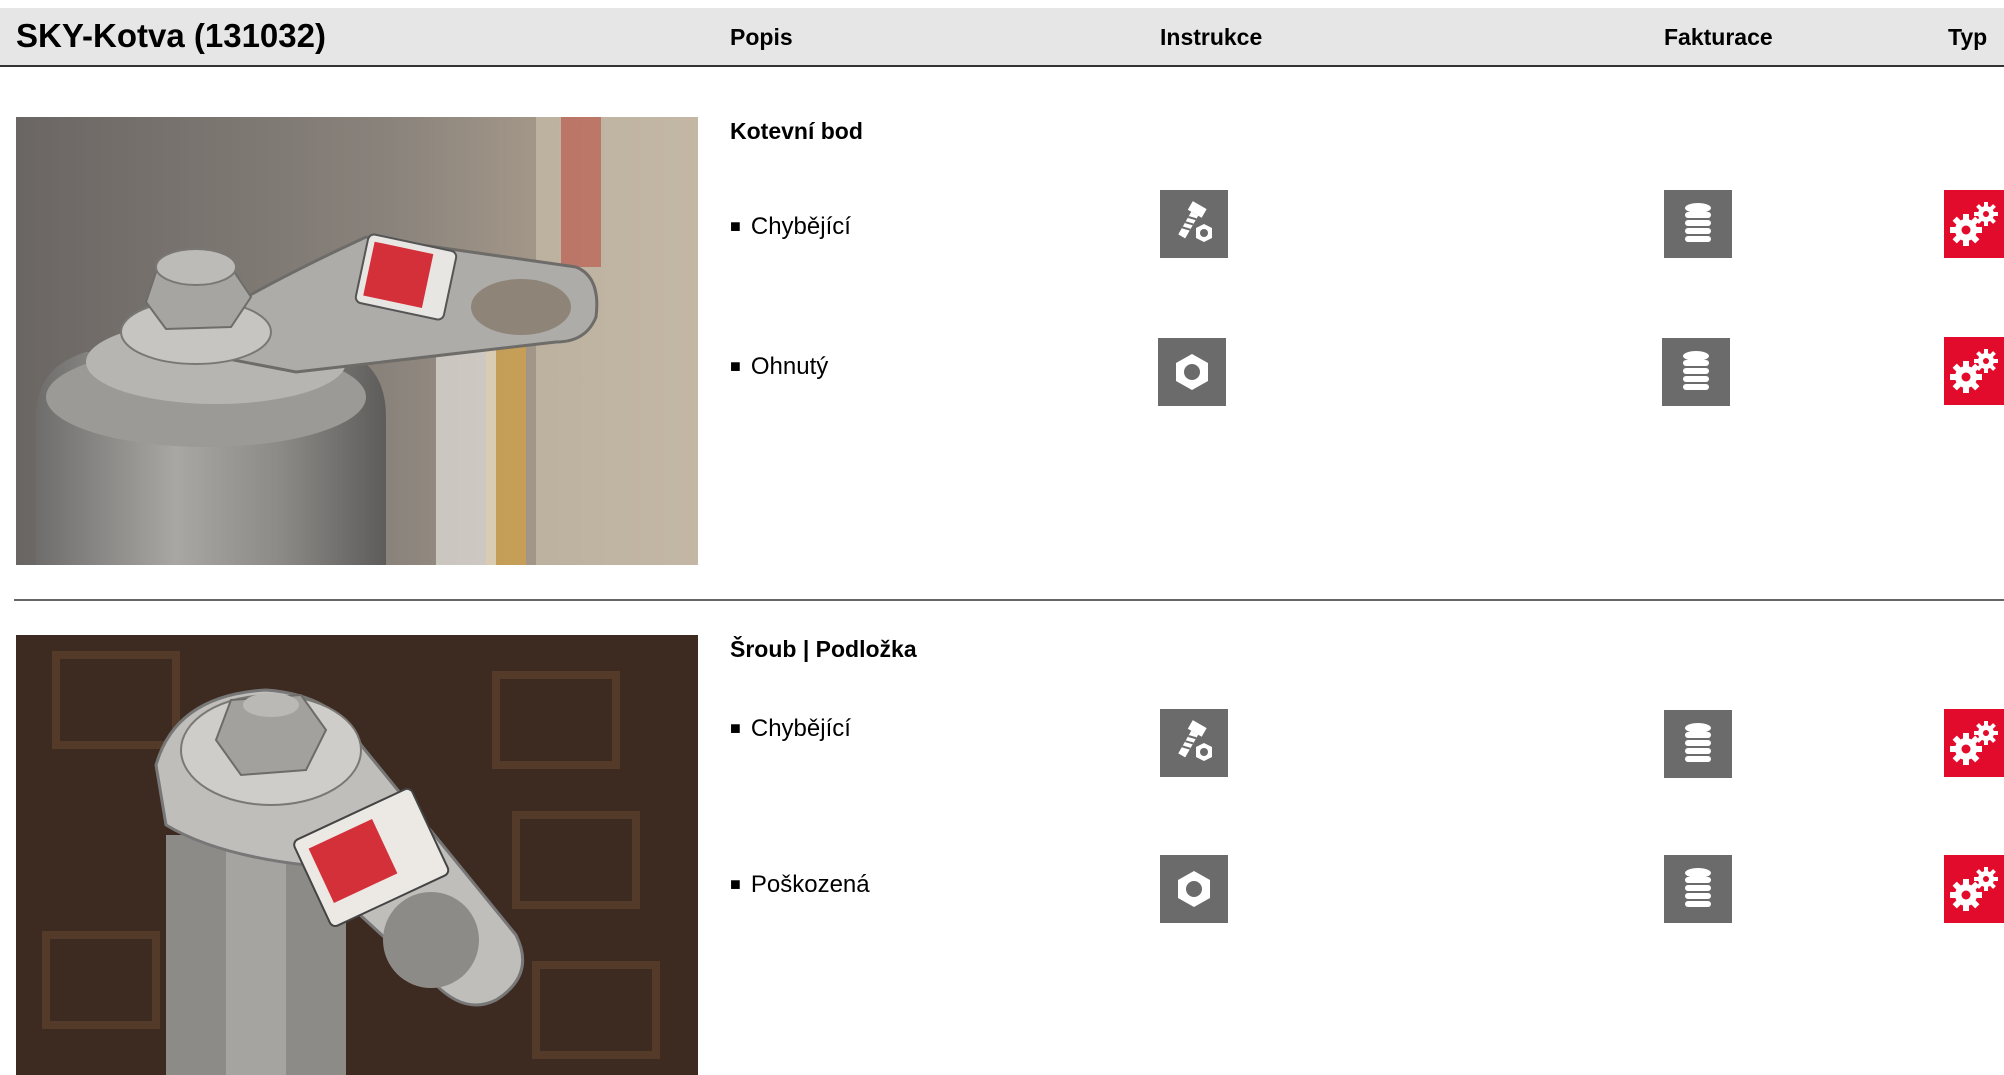 The image size is (2004, 1075). What do you see at coordinates (761, 37) in the screenshot?
I see `column-header-popis: Popis` at bounding box center [761, 37].